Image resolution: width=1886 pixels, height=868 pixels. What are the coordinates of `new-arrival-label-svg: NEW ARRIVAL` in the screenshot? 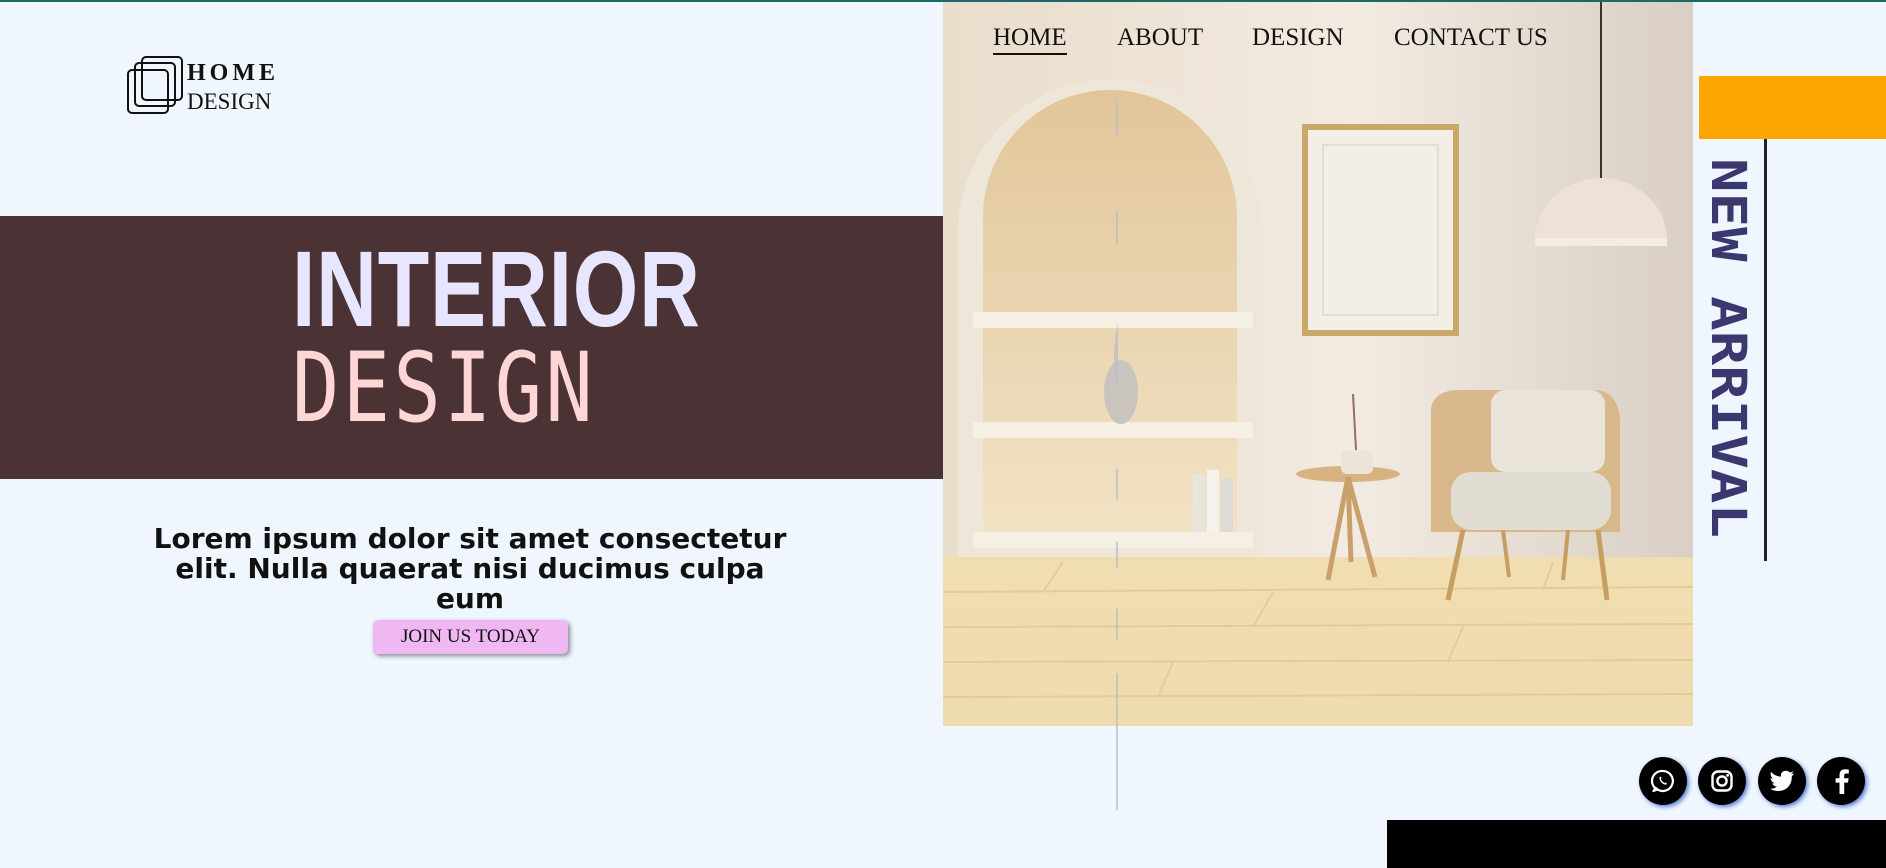 It's located at (1729, 348).